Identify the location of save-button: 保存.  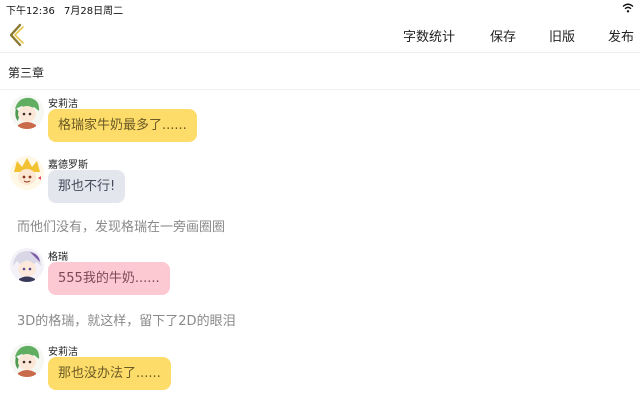
(503, 35).